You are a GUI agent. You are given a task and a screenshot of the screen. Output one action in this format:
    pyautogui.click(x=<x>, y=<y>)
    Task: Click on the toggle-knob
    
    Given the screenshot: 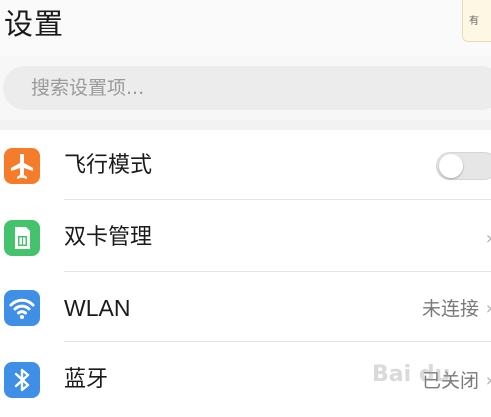 What is the action you would take?
    pyautogui.click(x=451, y=166)
    